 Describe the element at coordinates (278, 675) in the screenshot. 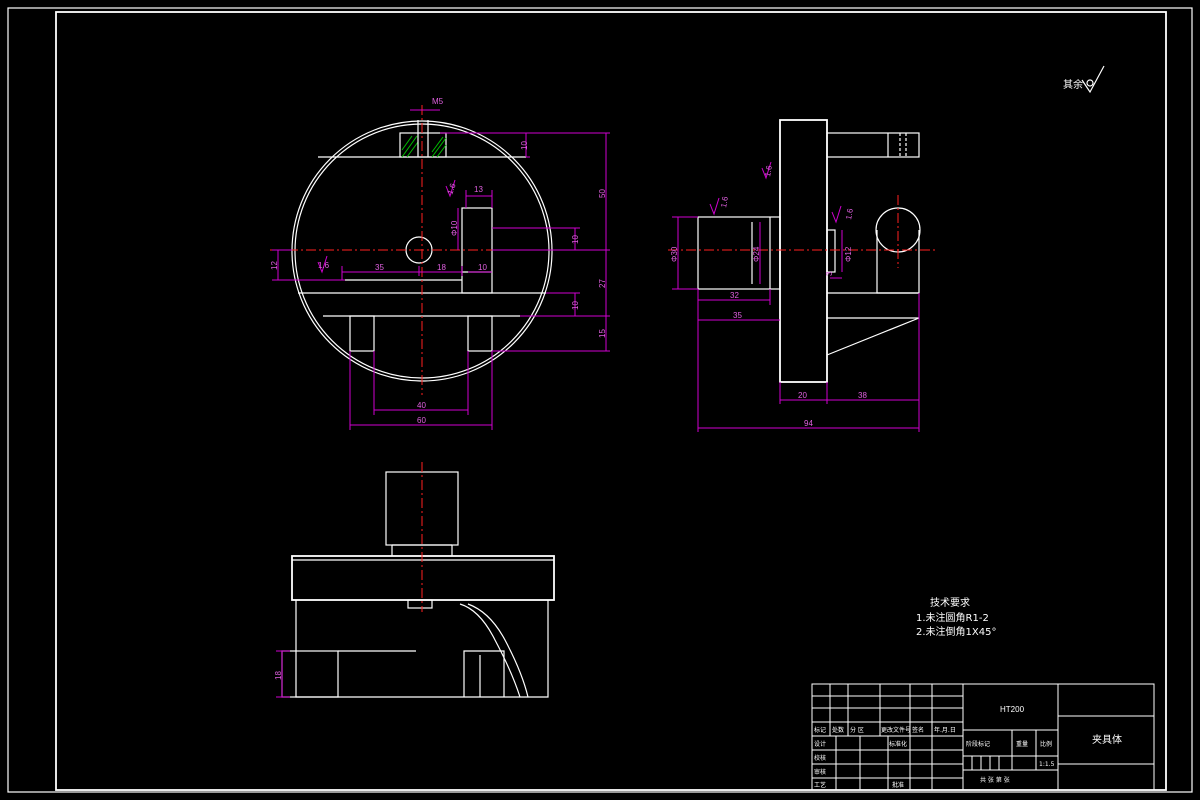

I see `dim-plan-18: 18` at that location.